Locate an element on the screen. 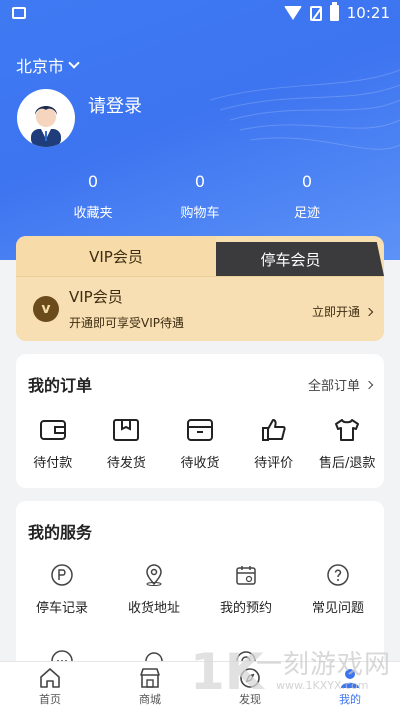 Image resolution: width=400 pixels, height=711 pixels. tab-label: VIP会员 is located at coordinates (116, 256).